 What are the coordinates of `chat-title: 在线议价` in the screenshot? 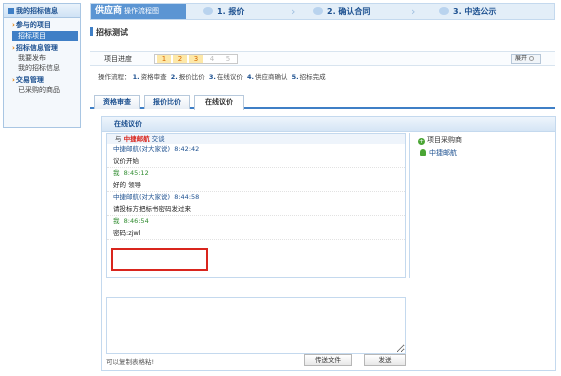 It's located at (328, 124).